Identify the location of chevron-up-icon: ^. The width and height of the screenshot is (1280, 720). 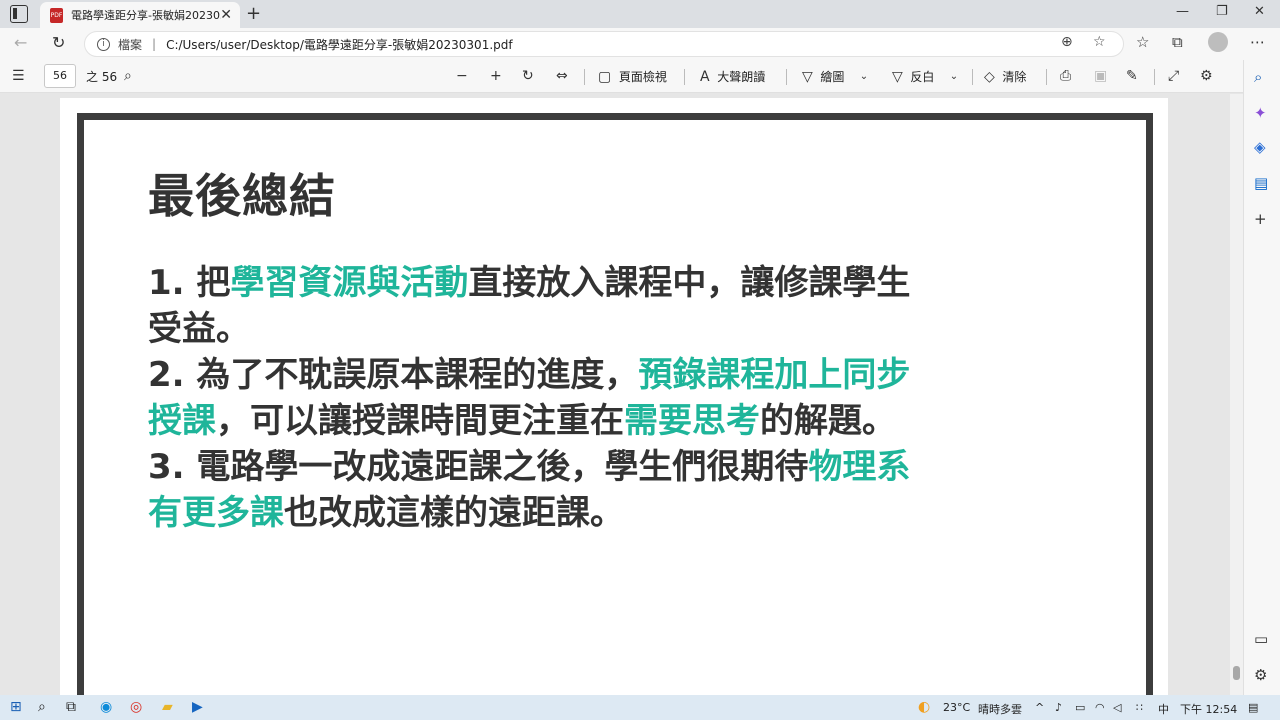
(1039, 707).